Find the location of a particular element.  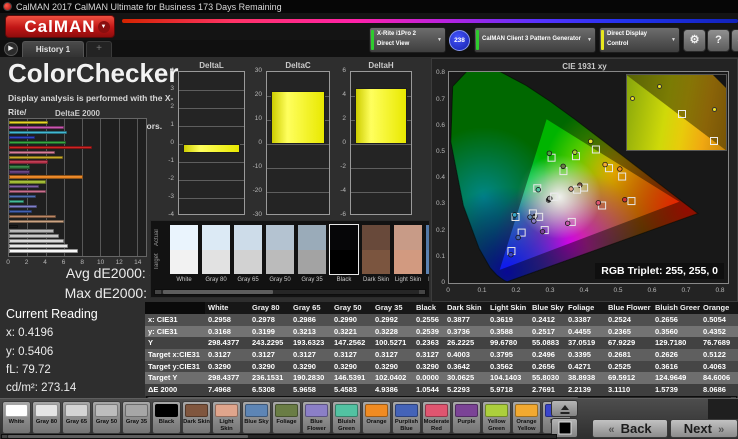

patch-button-white: White is located at coordinates (16, 417).